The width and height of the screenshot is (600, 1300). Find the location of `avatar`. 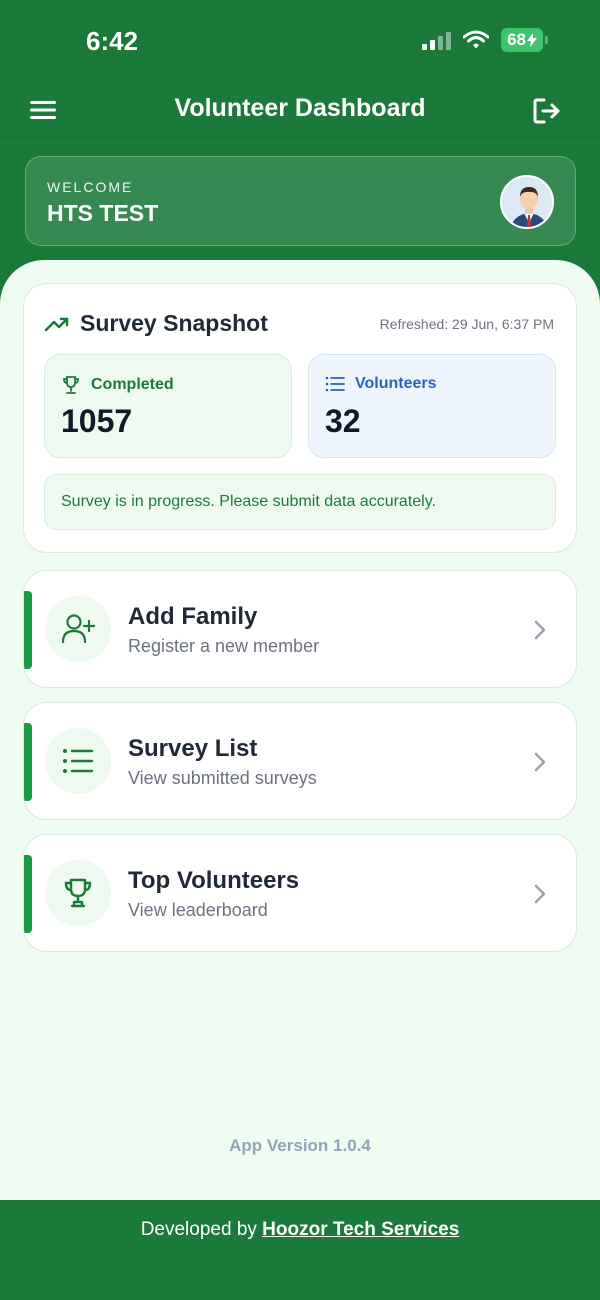

avatar is located at coordinates (527, 202).